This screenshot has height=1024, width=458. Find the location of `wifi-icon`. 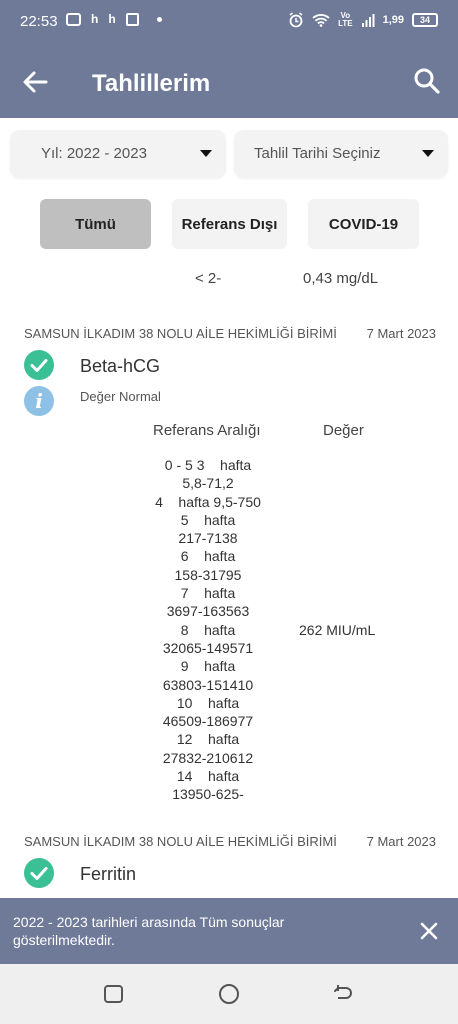

wifi-icon is located at coordinates (321, 20).